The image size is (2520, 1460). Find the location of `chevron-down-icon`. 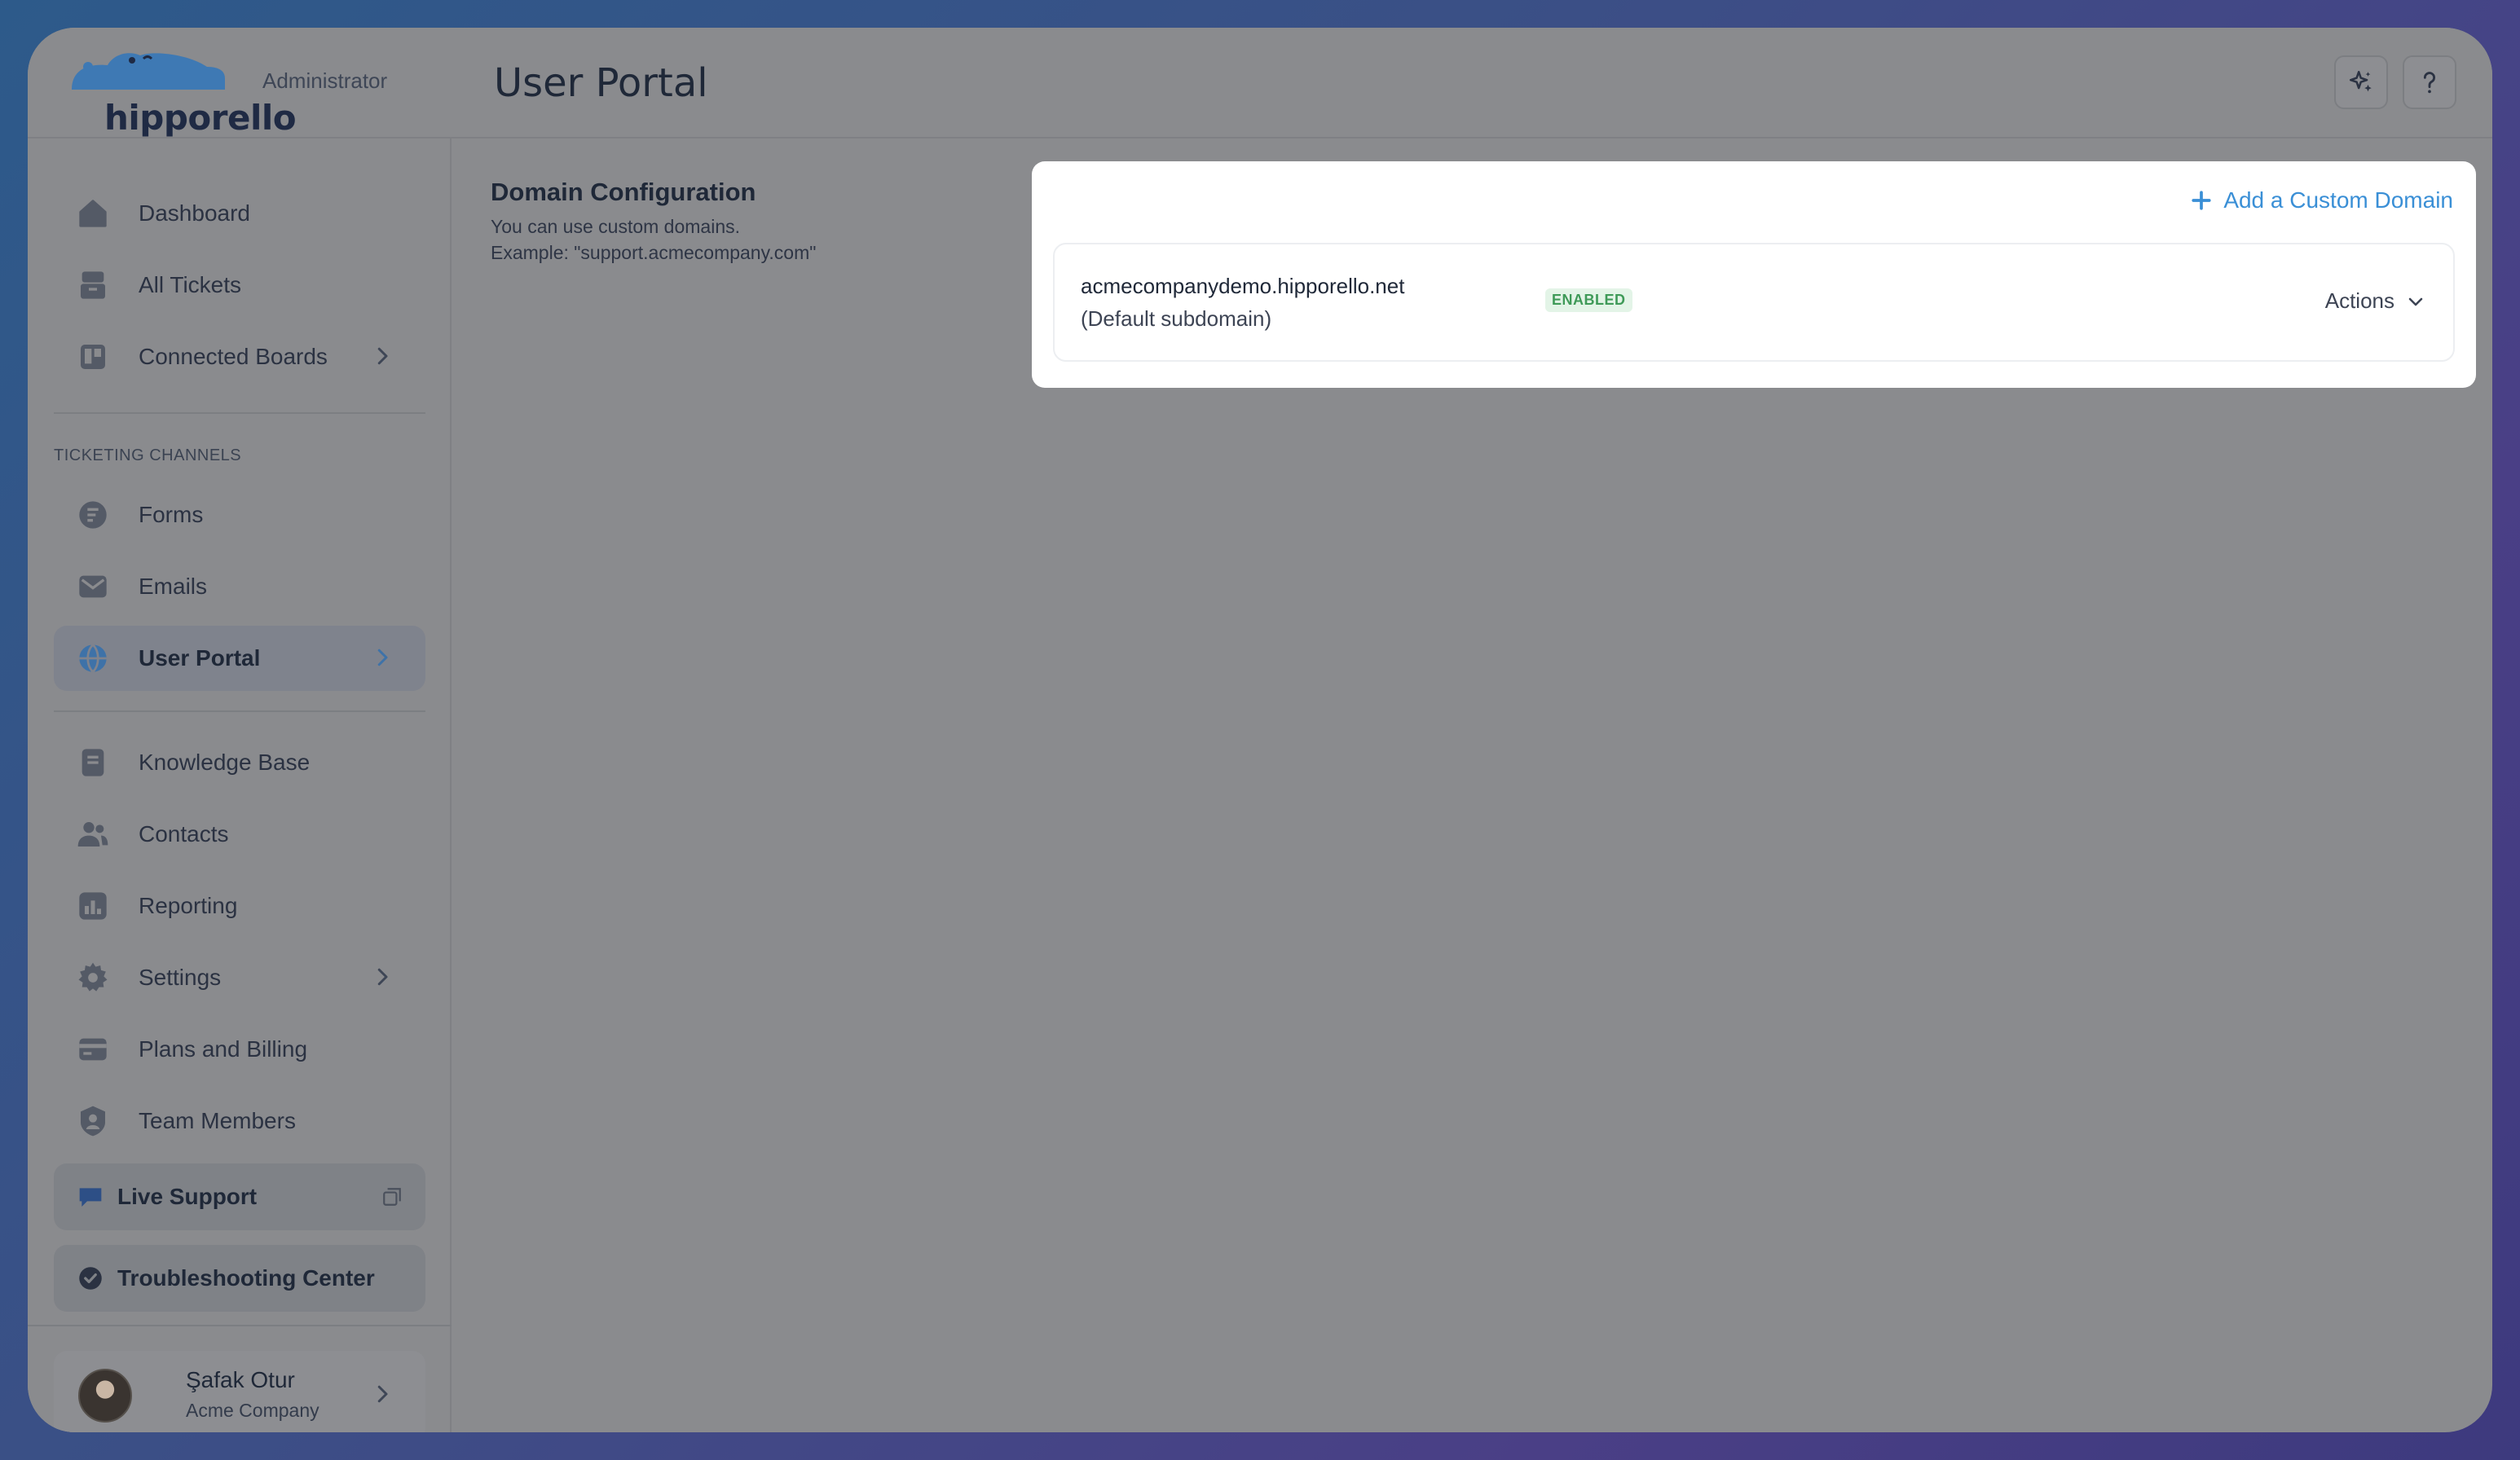

chevron-down-icon is located at coordinates (2415, 302).